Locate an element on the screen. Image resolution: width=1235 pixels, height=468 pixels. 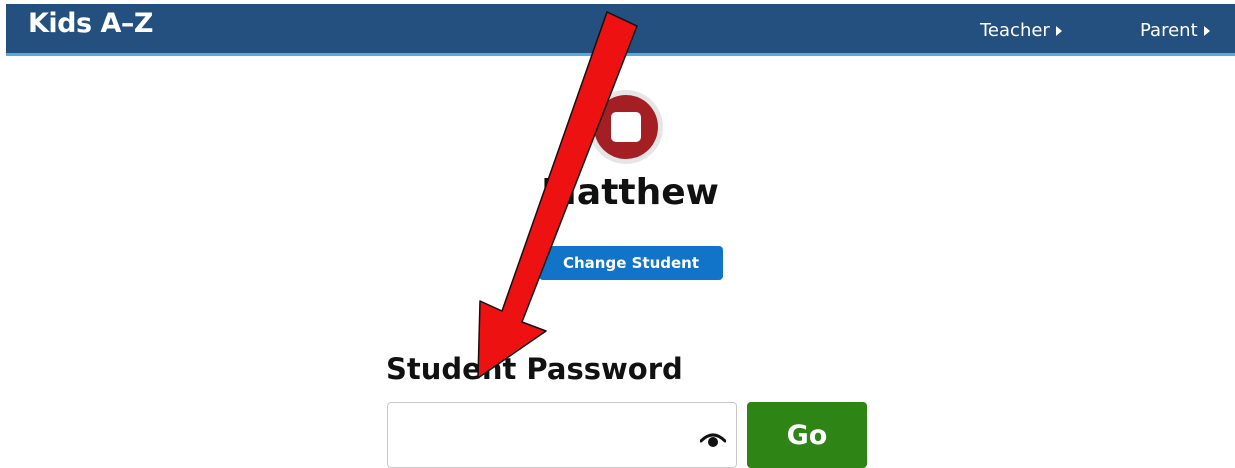
site-logo: Kids A–Z is located at coordinates (90, 23).